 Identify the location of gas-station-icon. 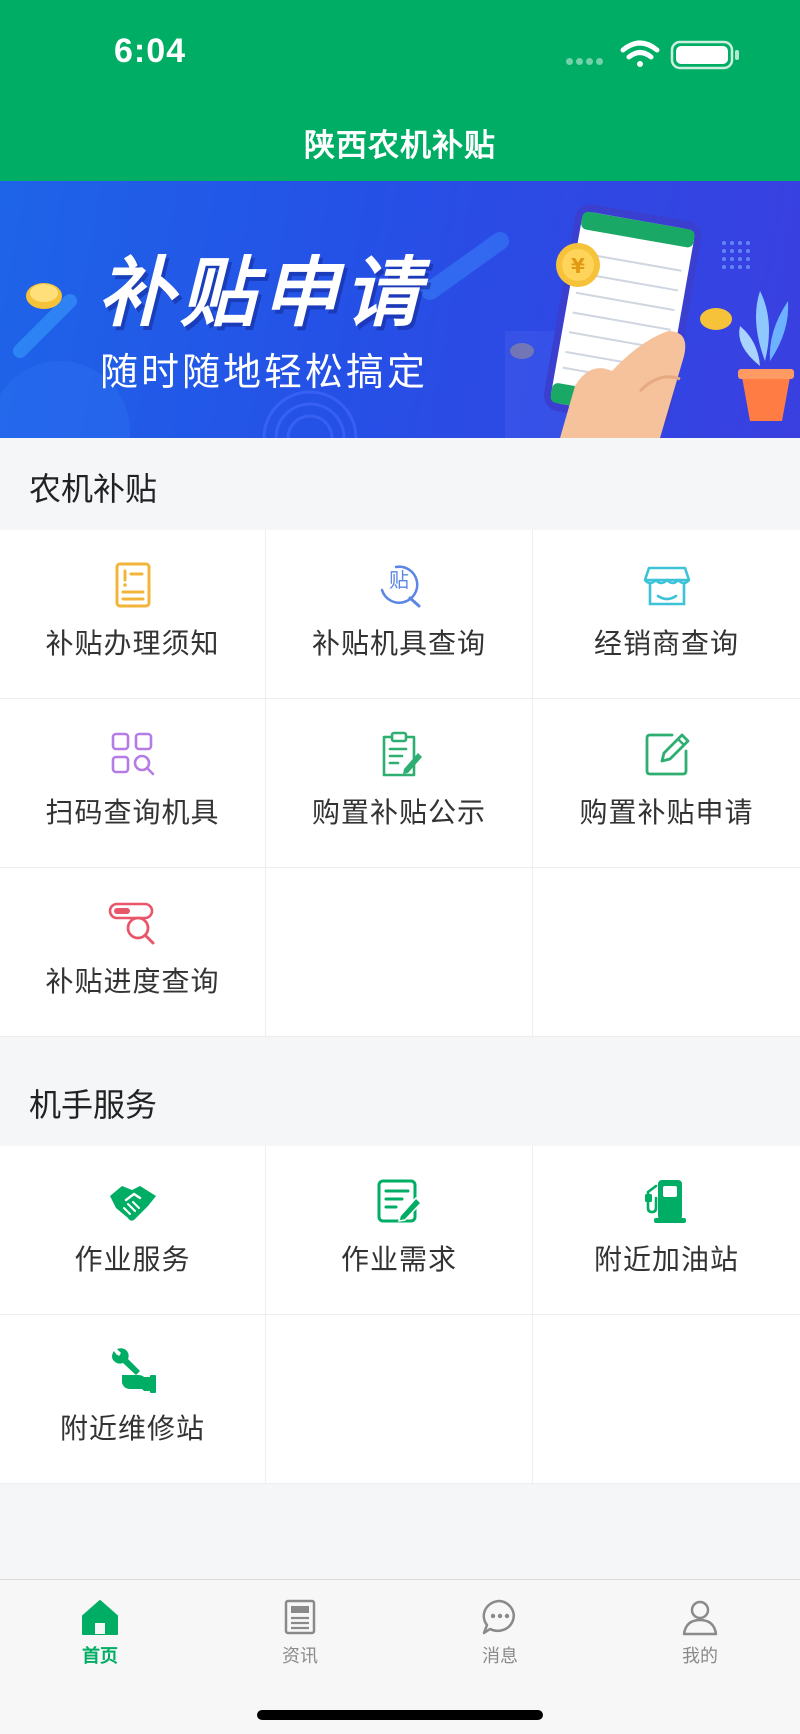
(665, 1201).